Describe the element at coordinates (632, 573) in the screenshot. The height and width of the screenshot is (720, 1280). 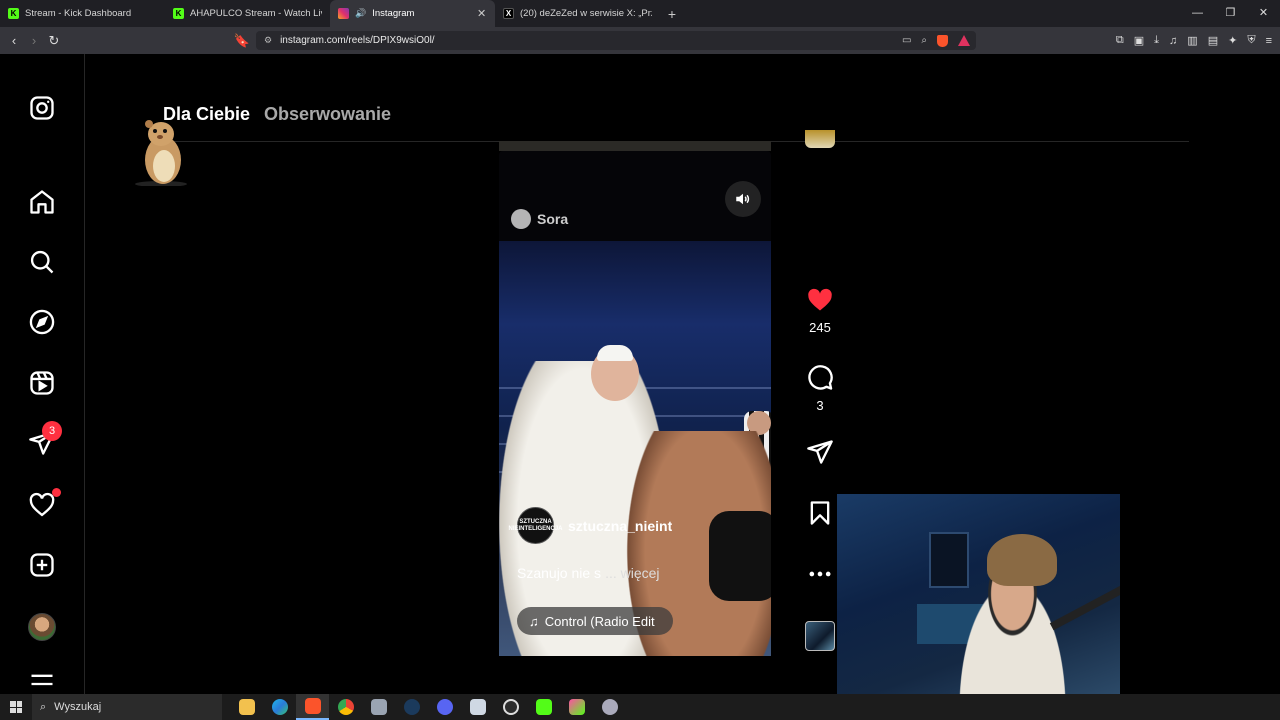
I see `caption-more-link: ... więcej` at that location.